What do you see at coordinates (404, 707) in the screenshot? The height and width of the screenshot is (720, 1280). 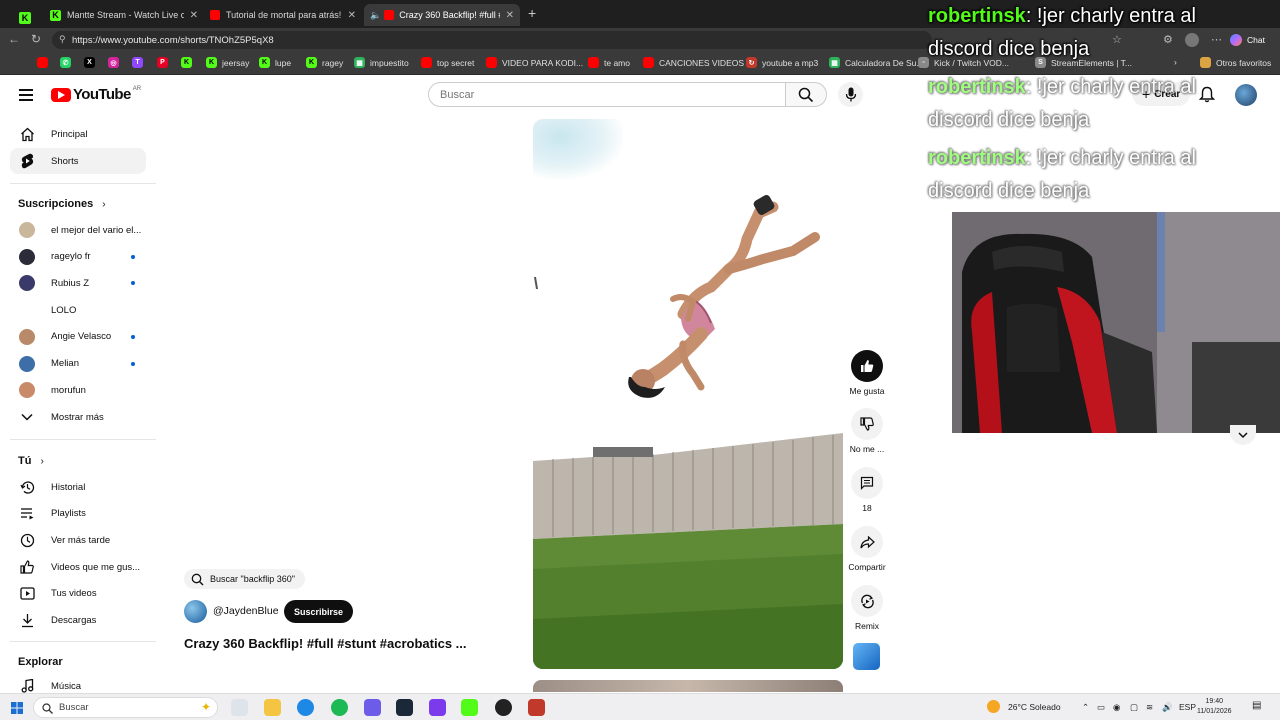 I see `steam-icon` at bounding box center [404, 707].